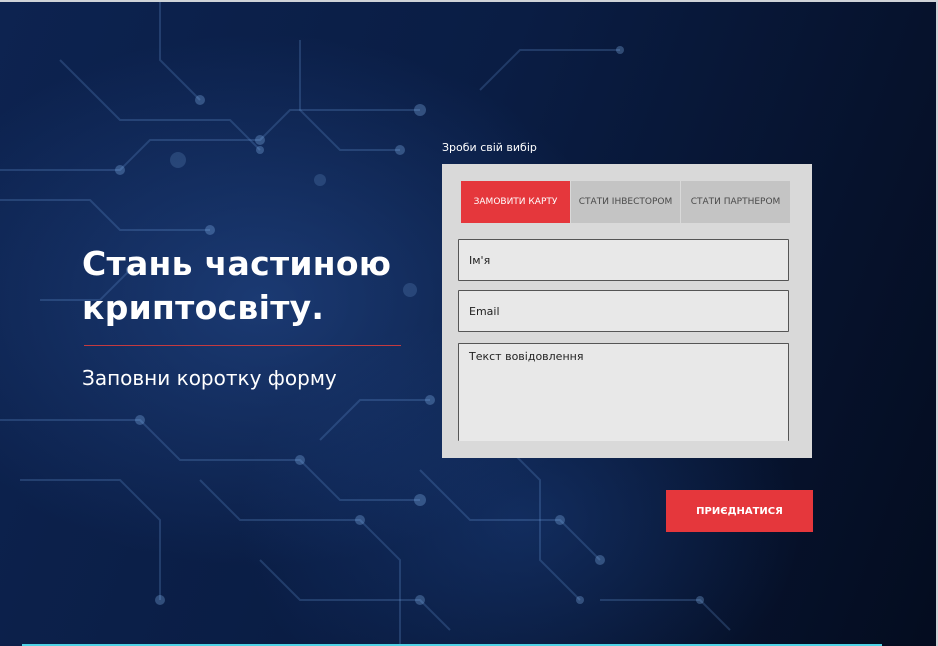 The width and height of the screenshot is (938, 646). What do you see at coordinates (515, 202) in the screenshot?
I see `tab-order-card: ЗАМОВИТИ КАРТУ` at bounding box center [515, 202].